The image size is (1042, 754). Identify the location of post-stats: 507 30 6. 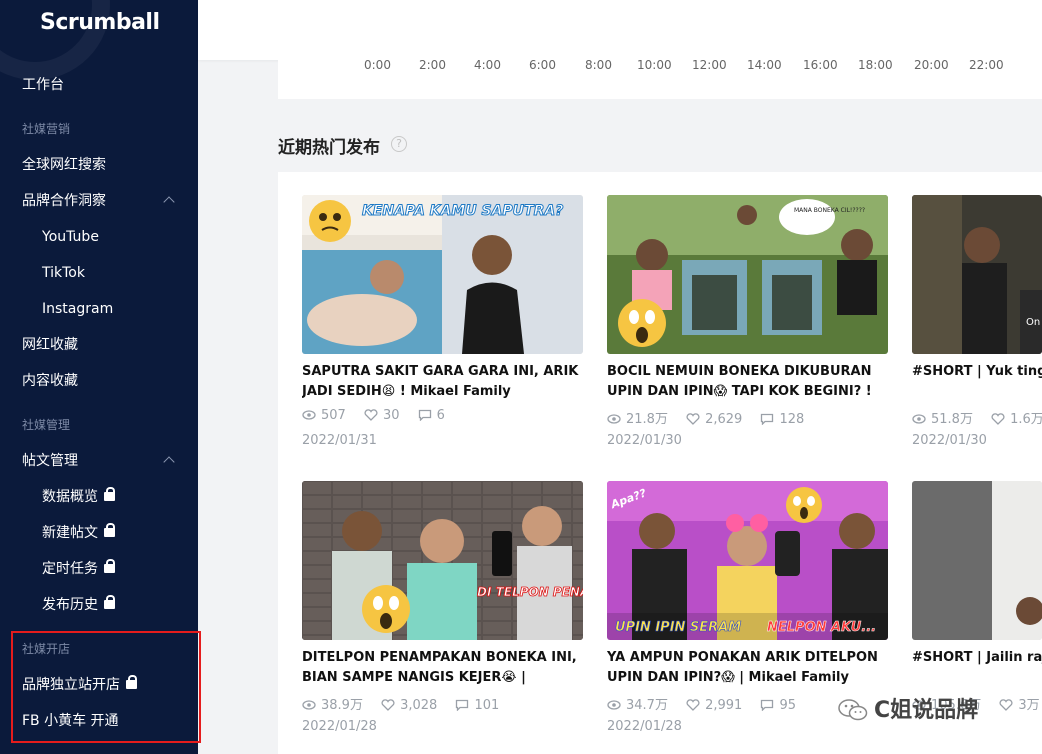
(380, 417).